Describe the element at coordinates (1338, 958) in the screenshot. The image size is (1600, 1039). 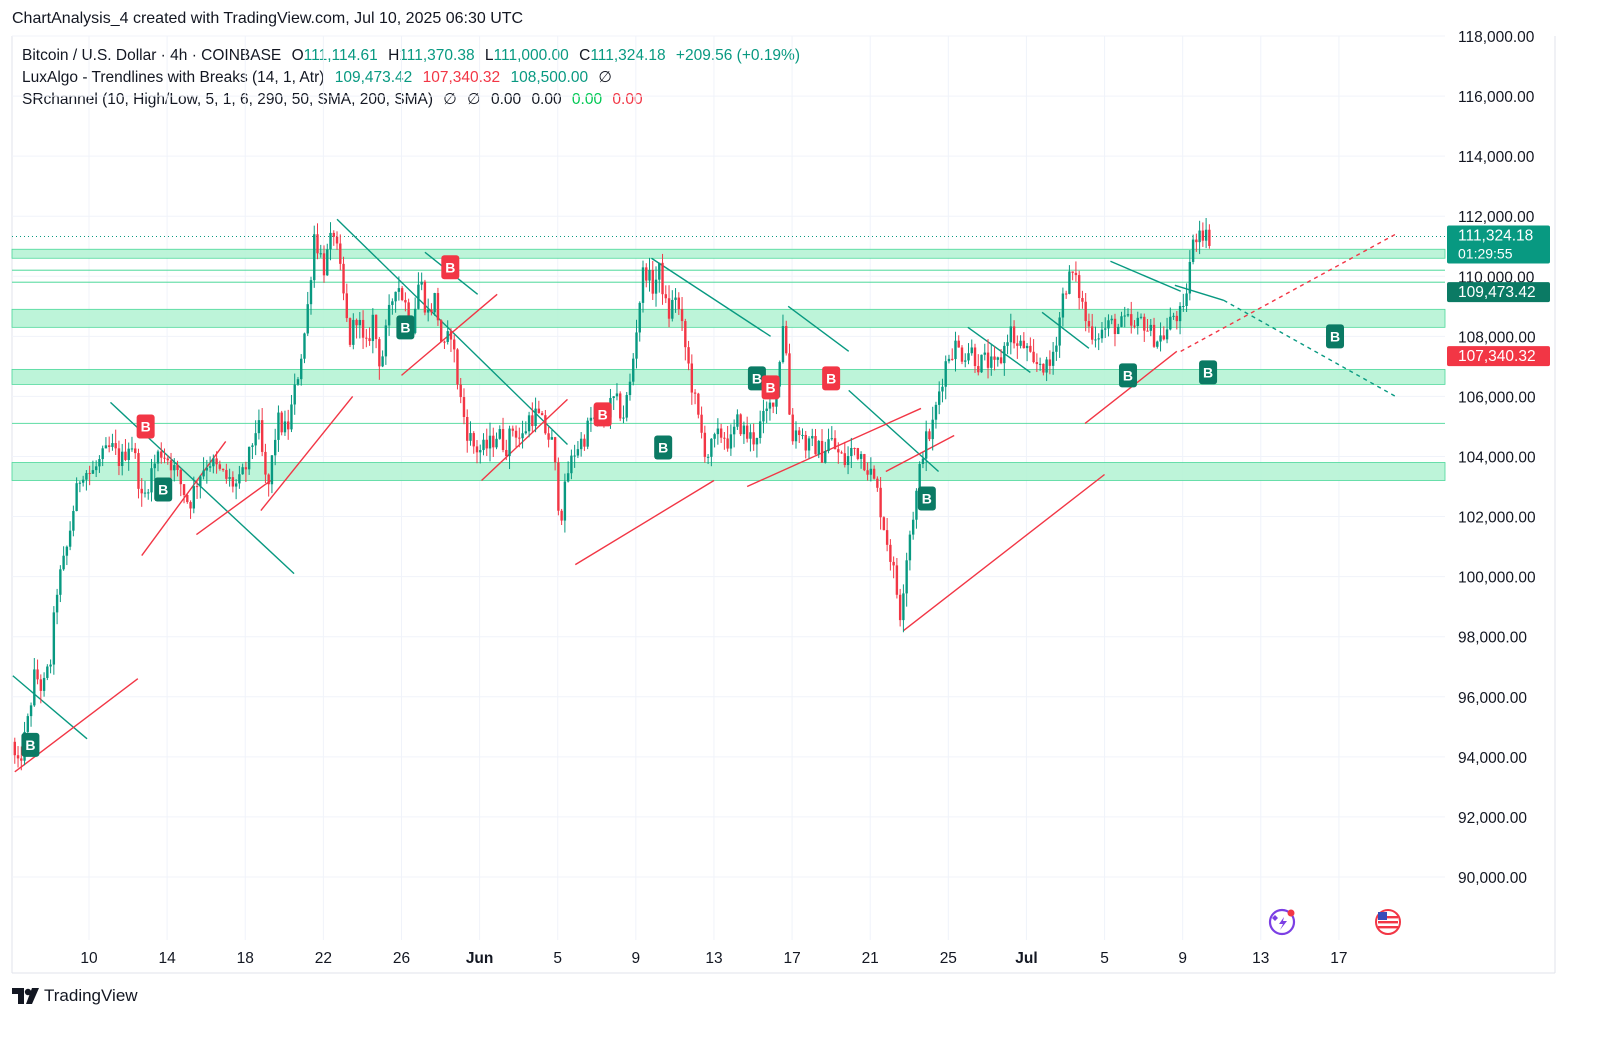
I see `x-tick-label: 17` at that location.